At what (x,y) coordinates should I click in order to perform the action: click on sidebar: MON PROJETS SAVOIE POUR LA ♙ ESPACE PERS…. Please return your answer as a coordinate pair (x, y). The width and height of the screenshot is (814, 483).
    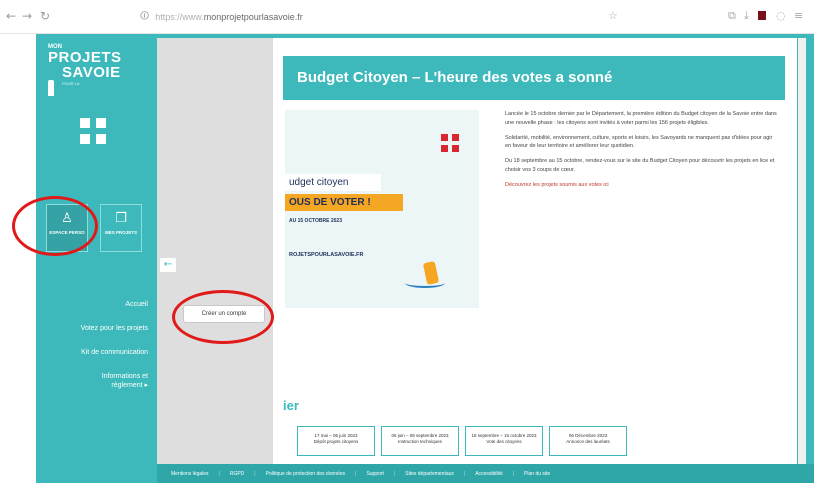
    Looking at the image, I should click on (96, 258).